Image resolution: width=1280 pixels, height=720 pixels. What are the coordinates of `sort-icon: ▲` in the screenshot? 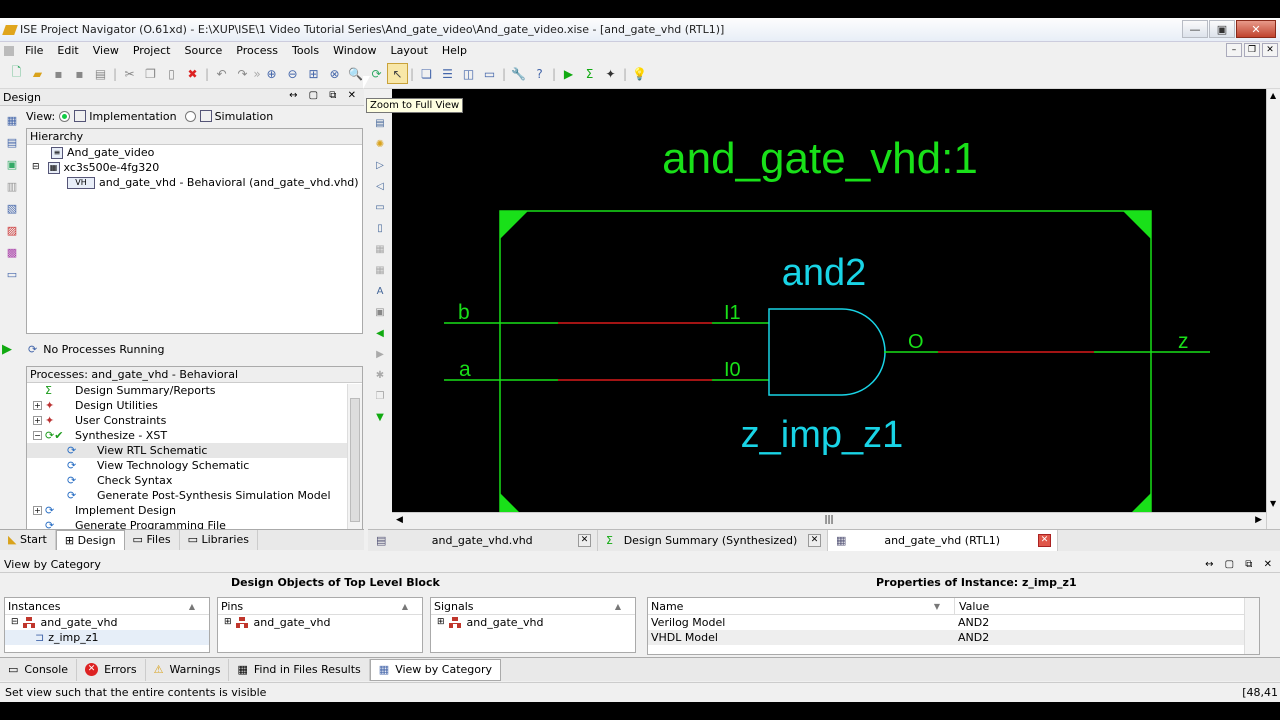 It's located at (405, 606).